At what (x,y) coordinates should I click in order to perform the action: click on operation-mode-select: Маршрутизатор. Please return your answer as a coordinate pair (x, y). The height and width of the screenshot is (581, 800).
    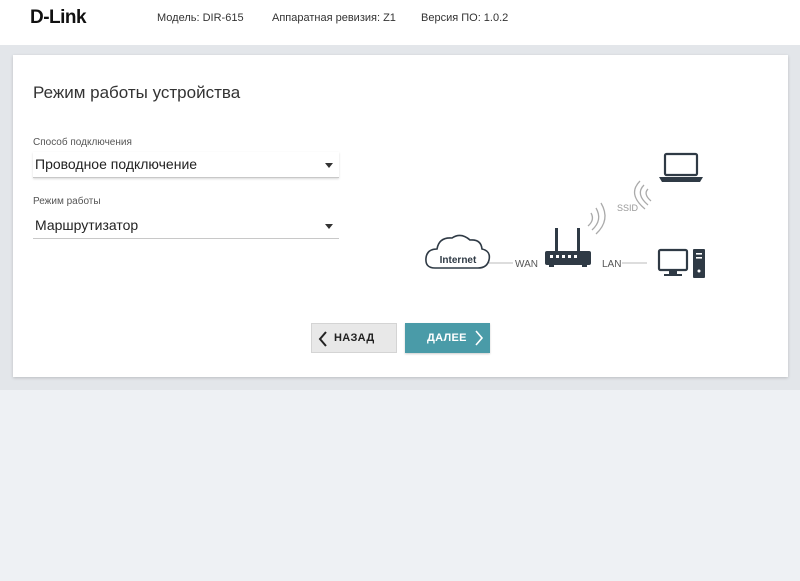
    Looking at the image, I should click on (186, 226).